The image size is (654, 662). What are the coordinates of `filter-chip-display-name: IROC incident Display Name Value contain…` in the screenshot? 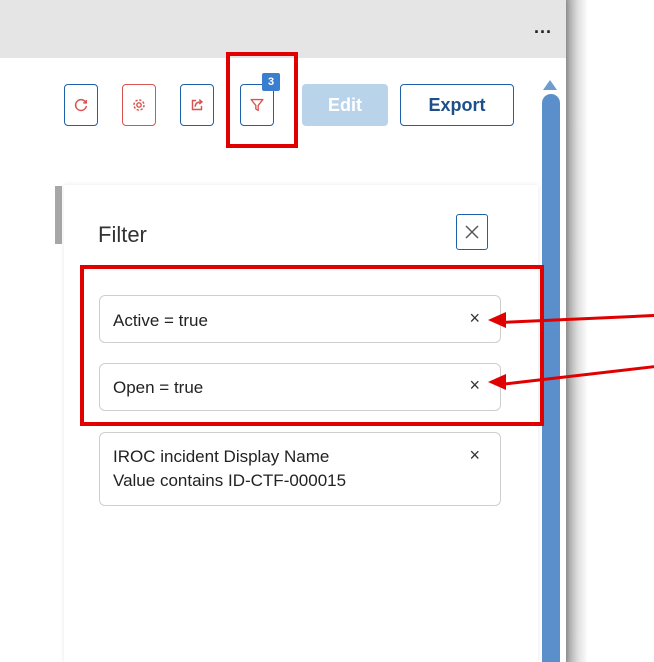 It's located at (300, 469).